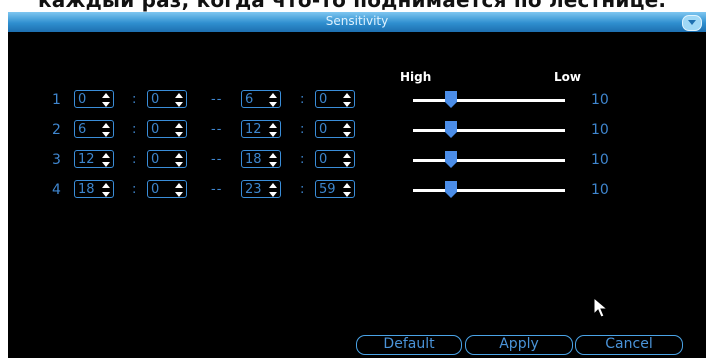  Describe the element at coordinates (94, 129) in the screenshot. I see `start-hour-spinner: 6` at that location.